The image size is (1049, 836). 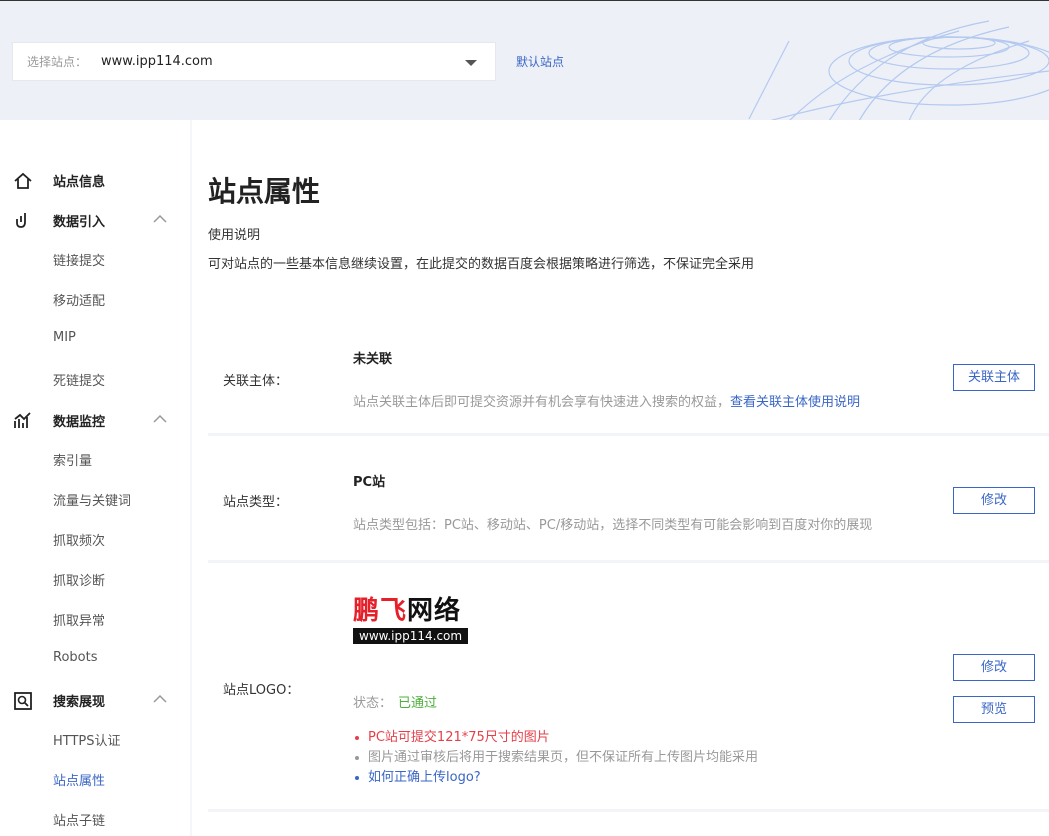 What do you see at coordinates (79, 541) in the screenshot?
I see `sidebar-item-label: 抓取频次` at bounding box center [79, 541].